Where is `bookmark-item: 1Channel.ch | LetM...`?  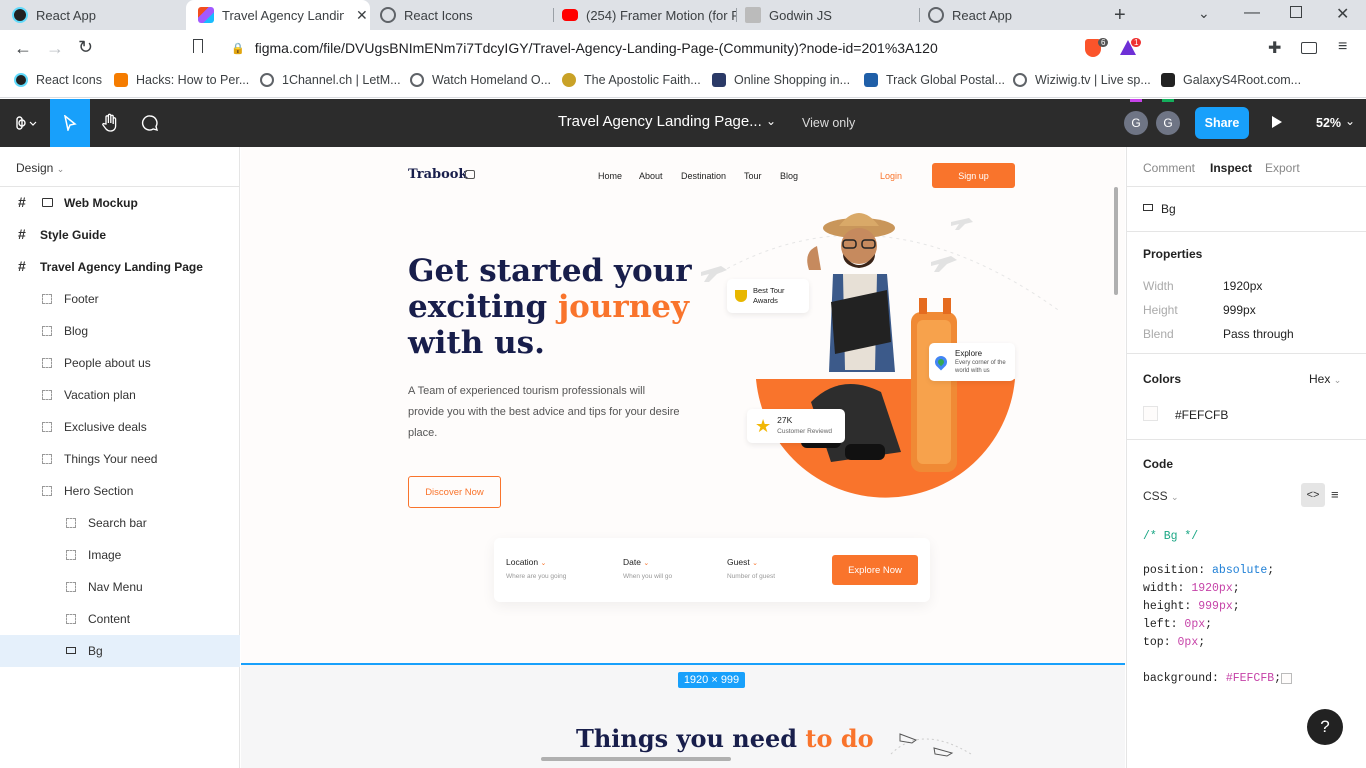
bookmark-item: 1Channel.ch | LetM... is located at coordinates (330, 80).